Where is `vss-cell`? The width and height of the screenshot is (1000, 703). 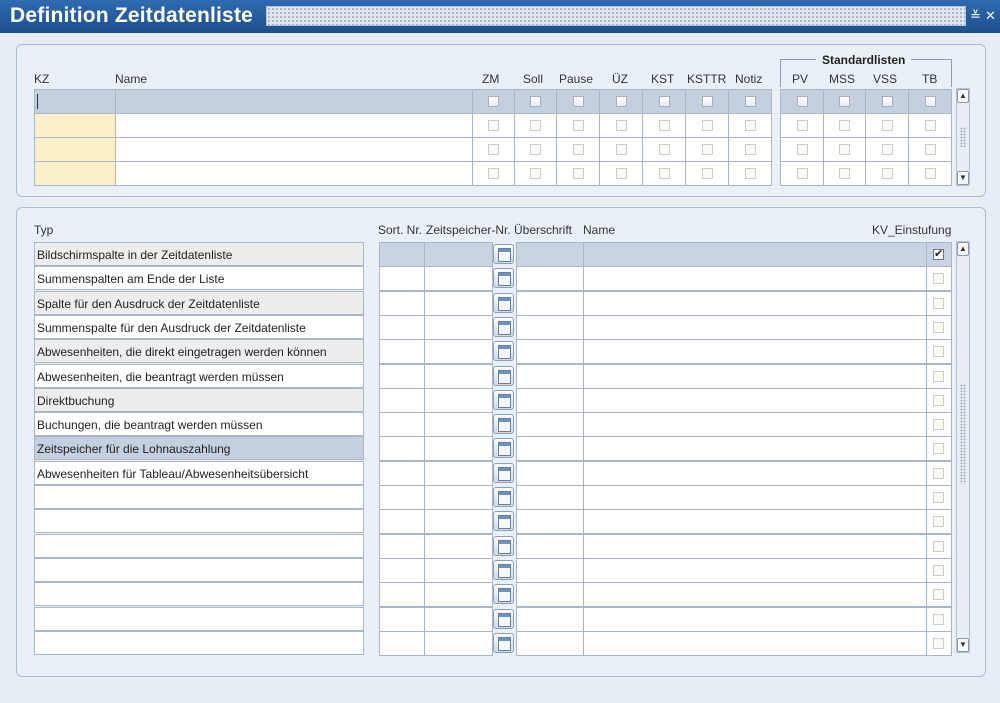 vss-cell is located at coordinates (887, 173).